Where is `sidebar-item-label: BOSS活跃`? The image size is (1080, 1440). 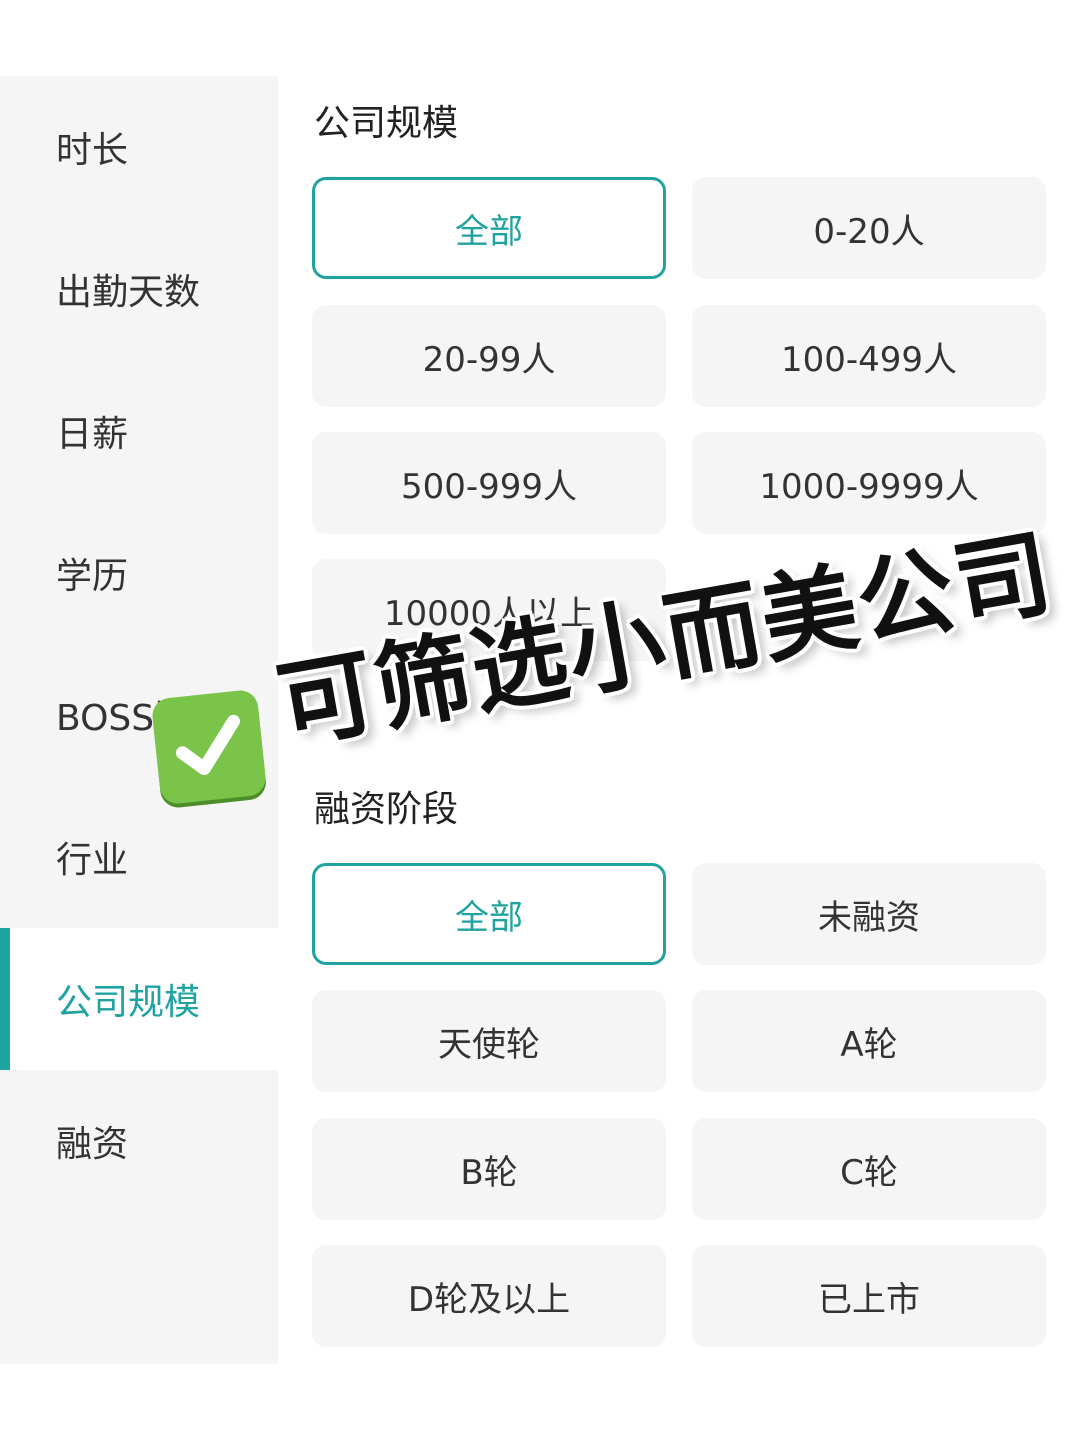 sidebar-item-label: BOSS活跃 is located at coordinates (141, 718).